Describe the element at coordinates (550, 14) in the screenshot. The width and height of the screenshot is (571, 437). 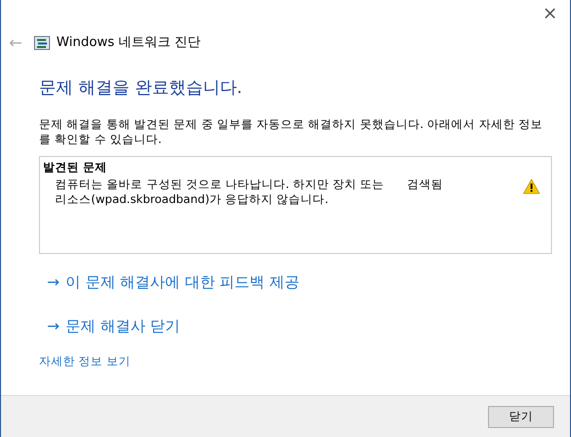
I see `close-button: ×` at that location.